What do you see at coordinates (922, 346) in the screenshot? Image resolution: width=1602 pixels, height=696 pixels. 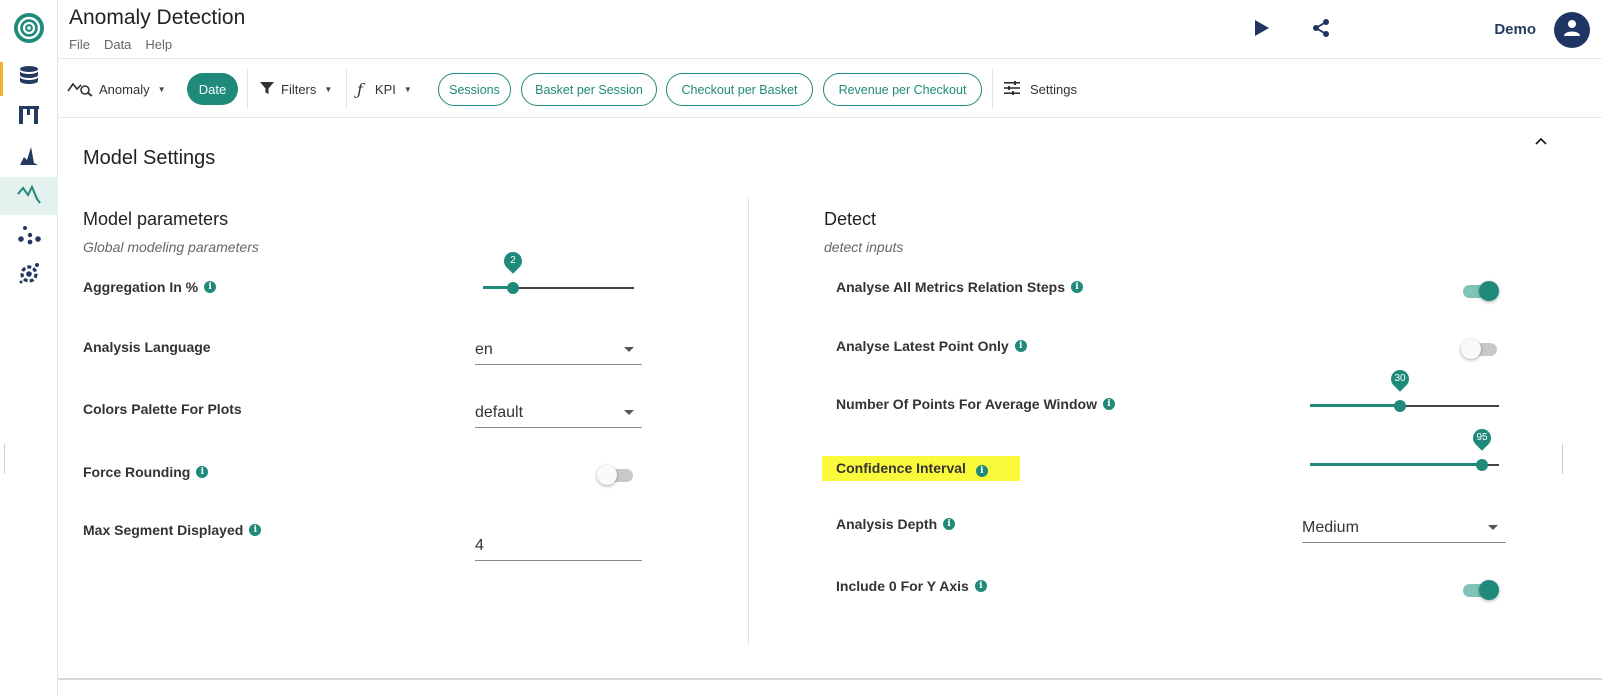 I see `latest-point-label-text: Analyse Latest Point Only` at bounding box center [922, 346].